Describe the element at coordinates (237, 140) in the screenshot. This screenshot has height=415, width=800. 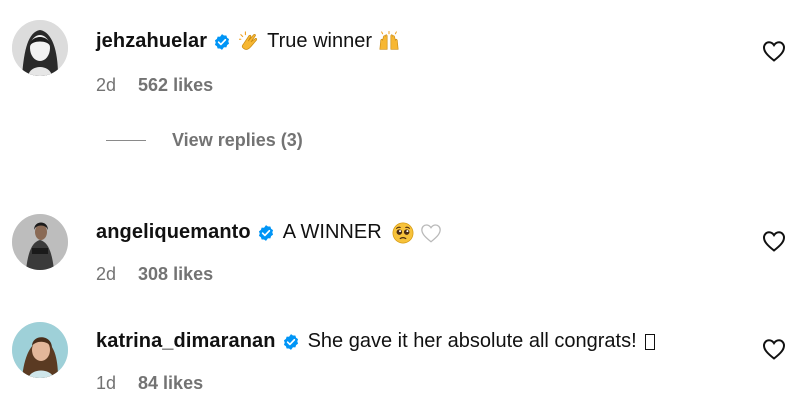
I see `view-replies-label: View replies (3)` at that location.